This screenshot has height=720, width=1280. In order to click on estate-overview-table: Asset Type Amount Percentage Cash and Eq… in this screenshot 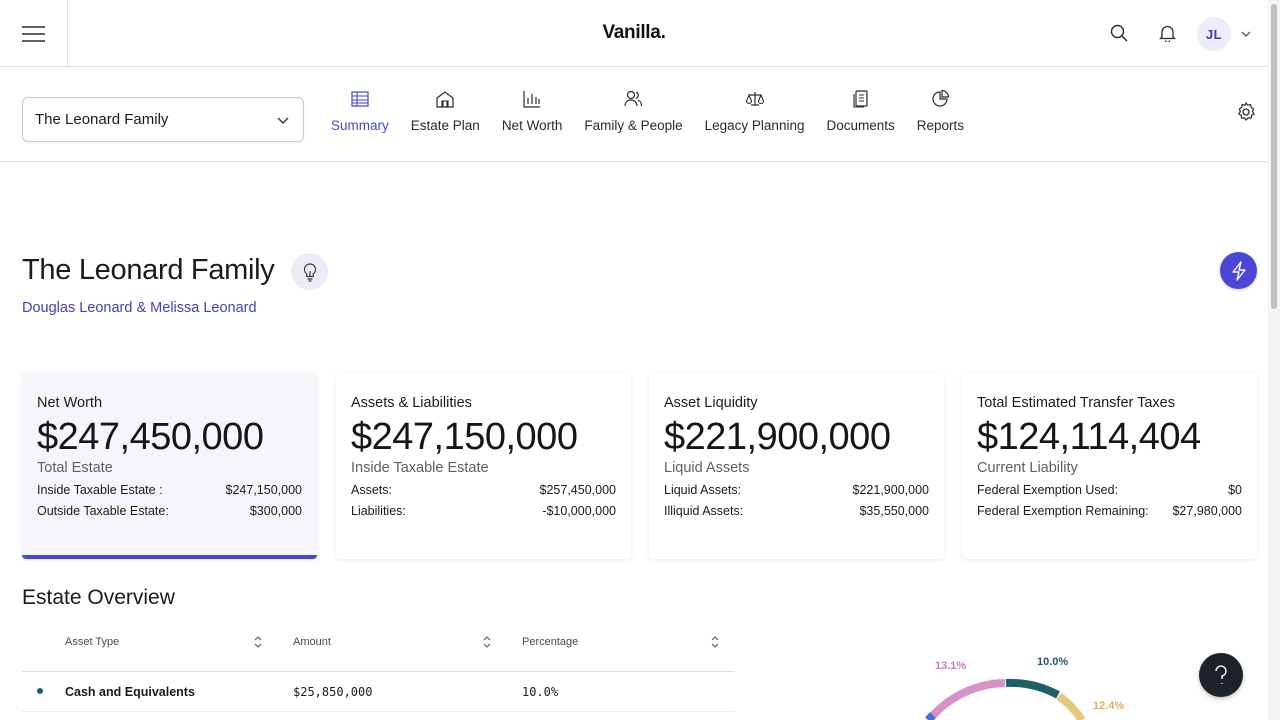, I will do `click(378, 669)`.